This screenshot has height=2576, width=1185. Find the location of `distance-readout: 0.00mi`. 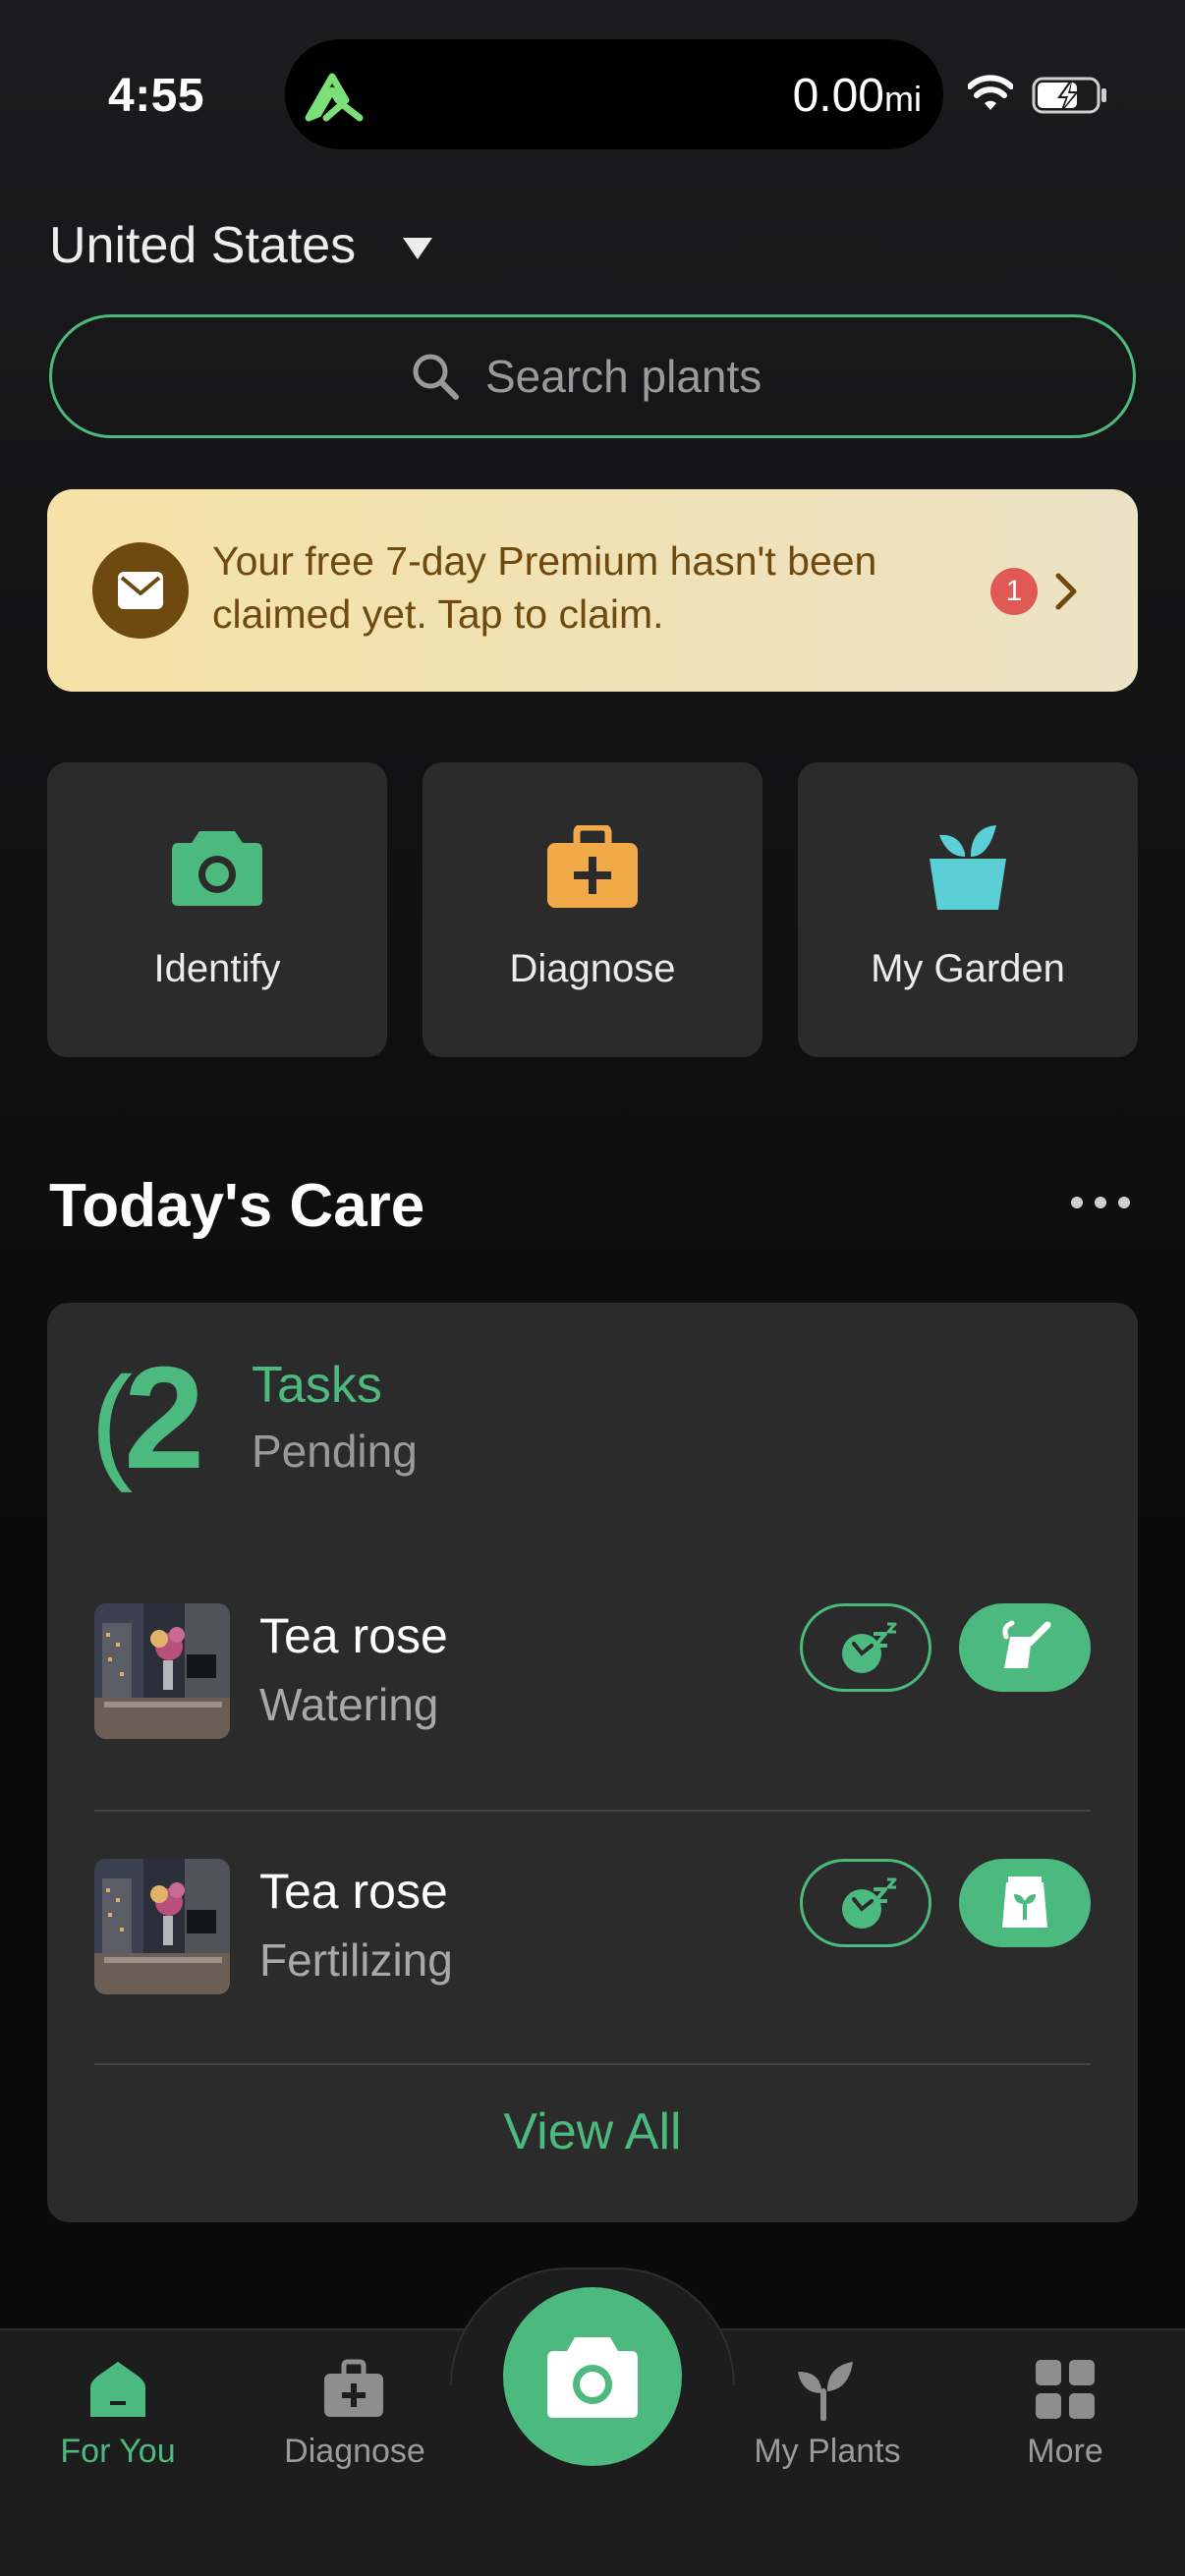

distance-readout: 0.00mi is located at coordinates (858, 96).